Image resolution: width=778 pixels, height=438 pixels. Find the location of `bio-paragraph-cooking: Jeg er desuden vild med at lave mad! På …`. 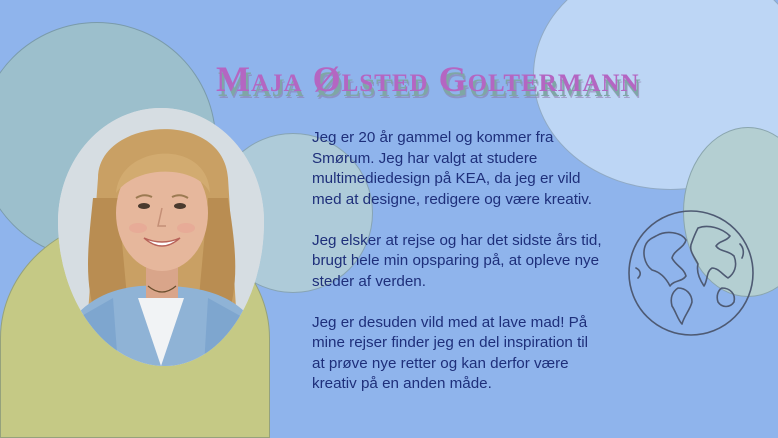

bio-paragraph-cooking: Jeg er desuden vild med at lave mad! På … is located at coordinates (450, 353).